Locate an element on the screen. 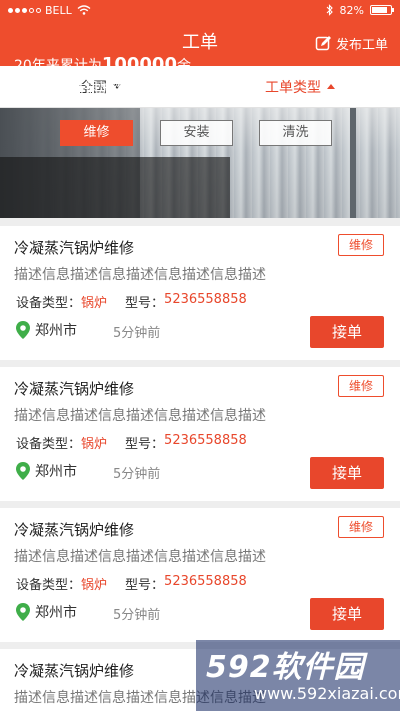  banner-headline-suffix: 余 is located at coordinates (183, 66).